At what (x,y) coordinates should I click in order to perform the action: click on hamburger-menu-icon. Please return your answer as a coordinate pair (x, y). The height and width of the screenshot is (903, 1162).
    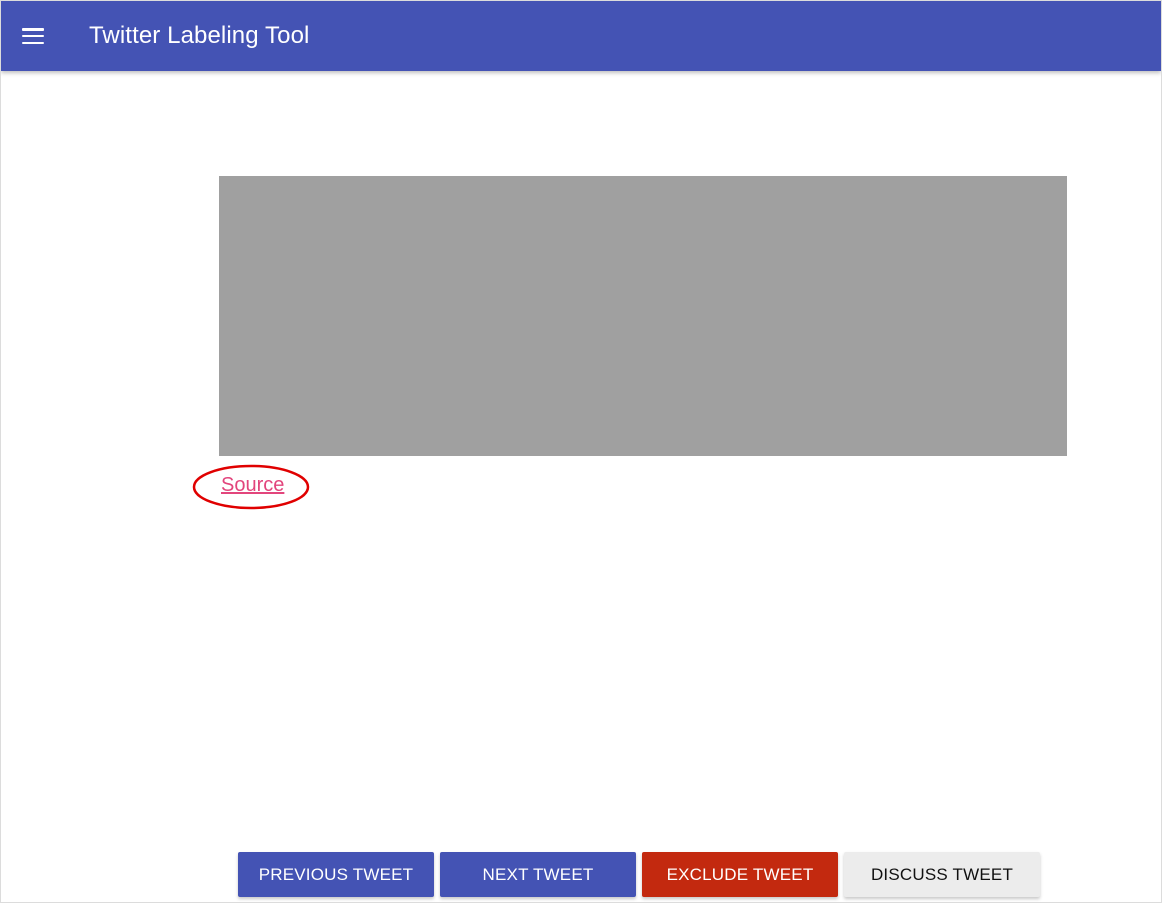
    Looking at the image, I should click on (33, 36).